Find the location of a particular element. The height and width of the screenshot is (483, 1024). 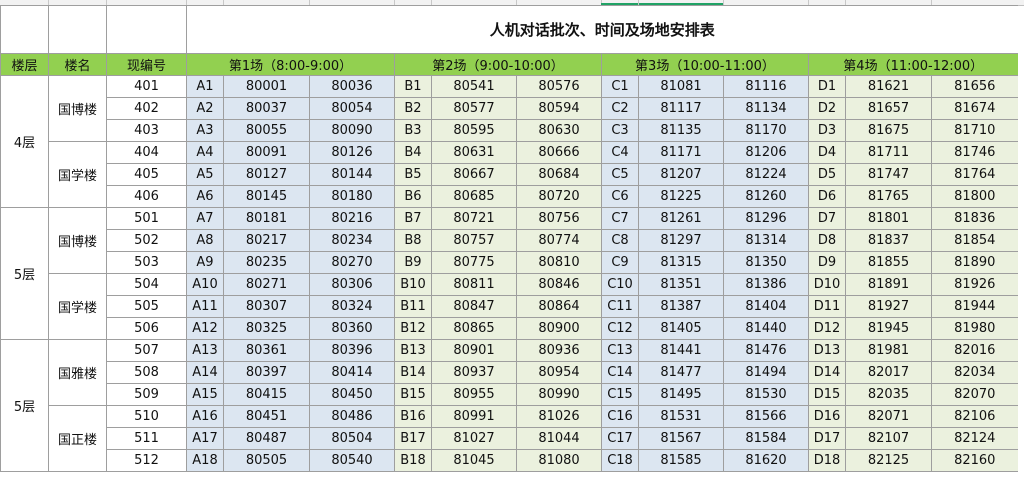

start-id-cell: 80667 is located at coordinates (474, 174).